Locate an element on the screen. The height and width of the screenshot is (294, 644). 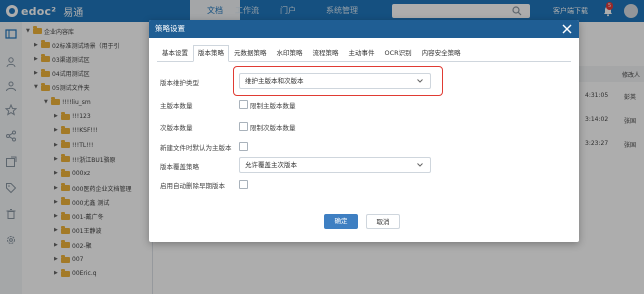
tab-version-policy: 版本策略 is located at coordinates (211, 53).